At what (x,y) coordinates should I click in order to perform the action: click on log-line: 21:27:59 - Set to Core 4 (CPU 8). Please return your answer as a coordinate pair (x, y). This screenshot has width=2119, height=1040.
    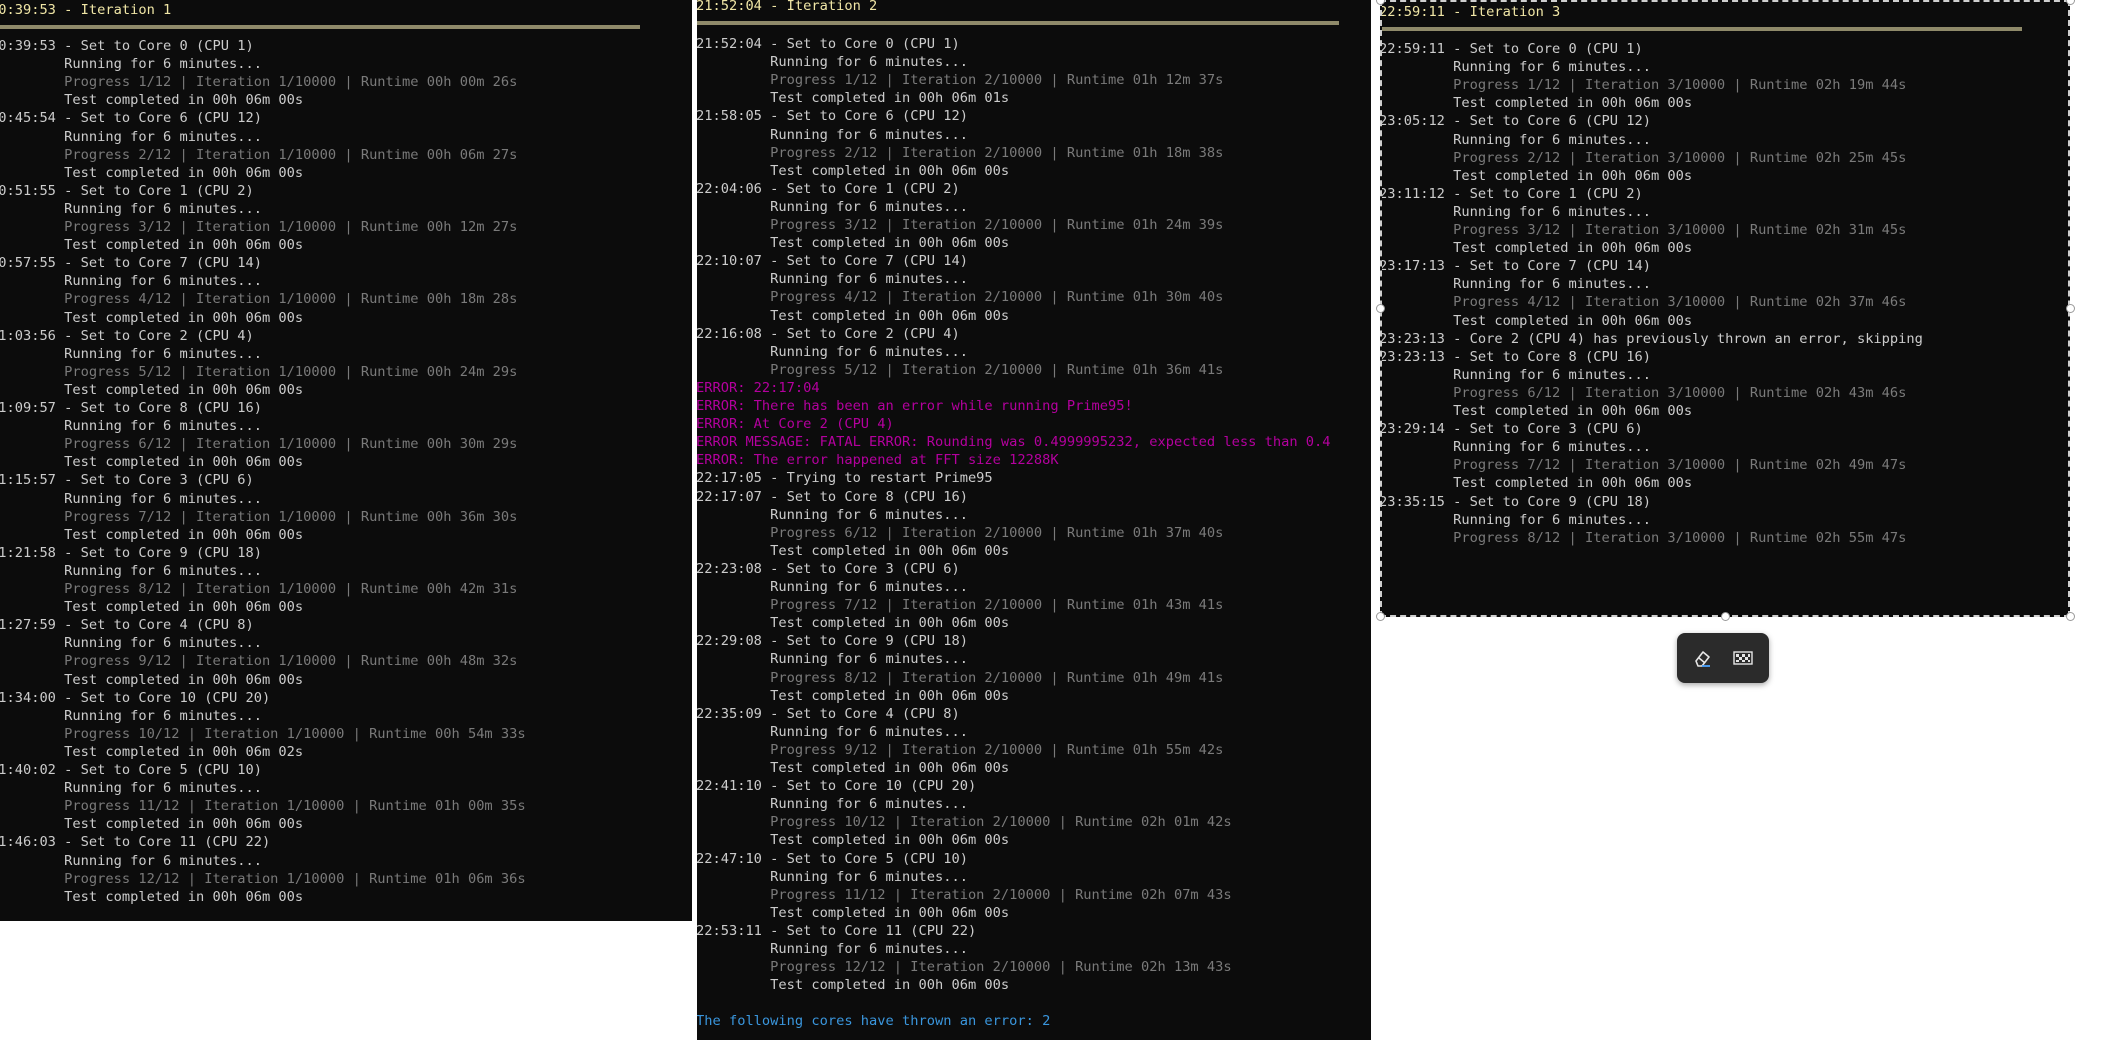
    Looking at the image, I should click on (127, 625).